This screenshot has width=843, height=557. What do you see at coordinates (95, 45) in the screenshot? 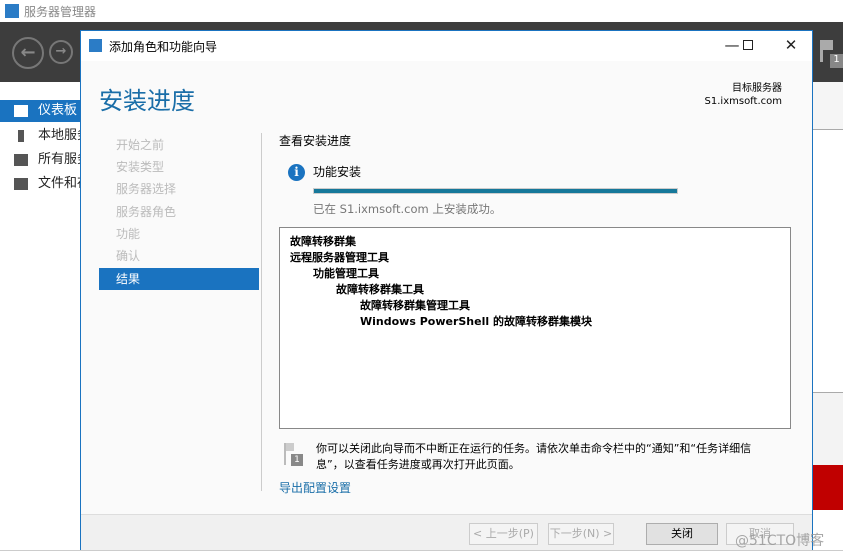
I see `wizard-icon` at bounding box center [95, 45].